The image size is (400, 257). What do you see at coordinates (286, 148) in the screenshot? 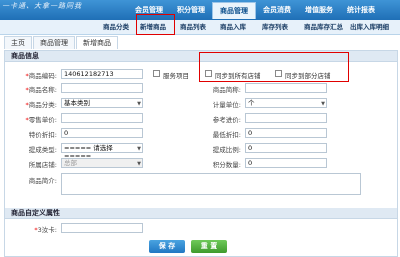
I see `commission-ratio-input: 0` at bounding box center [286, 148].